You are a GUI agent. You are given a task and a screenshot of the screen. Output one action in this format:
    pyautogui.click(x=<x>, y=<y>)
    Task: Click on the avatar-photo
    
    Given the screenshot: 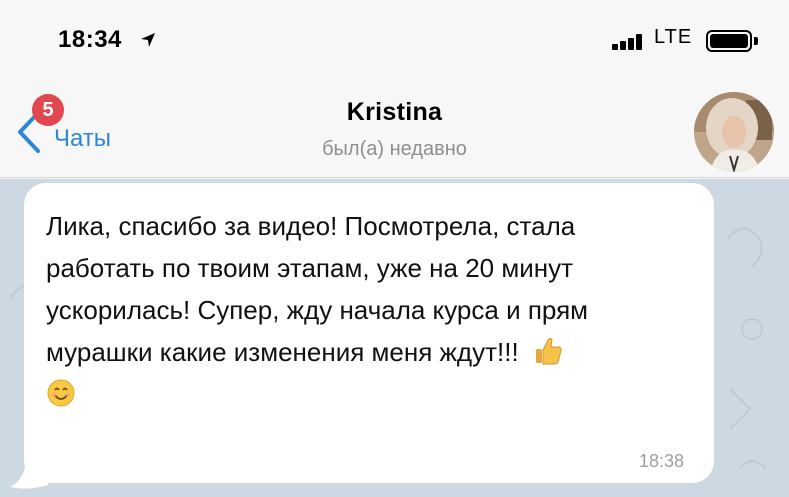 What is the action you would take?
    pyautogui.click(x=734, y=132)
    